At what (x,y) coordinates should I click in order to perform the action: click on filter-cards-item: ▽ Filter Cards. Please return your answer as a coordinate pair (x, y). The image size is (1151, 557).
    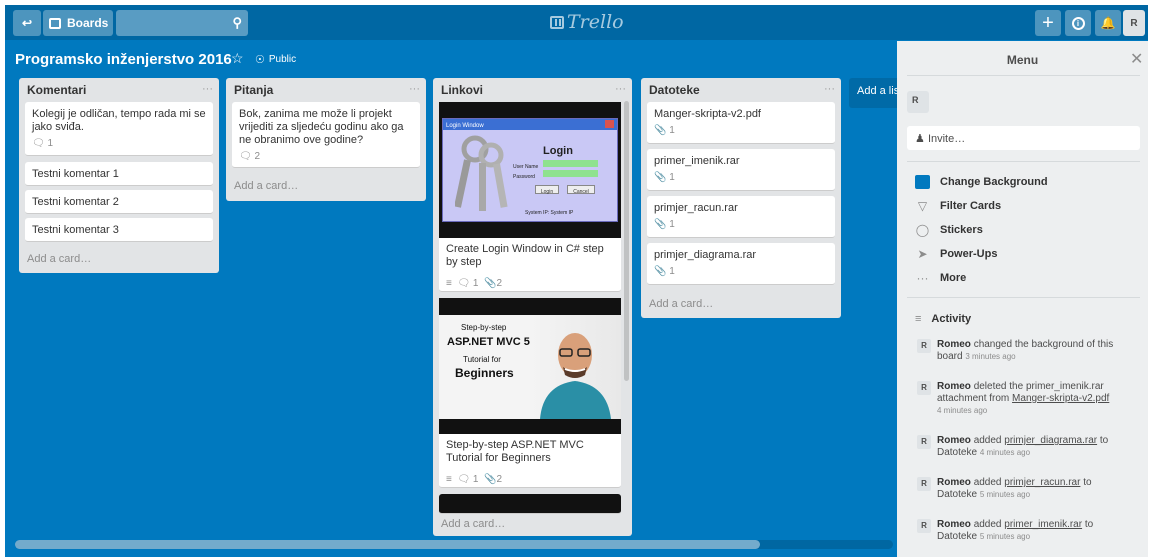
    Looking at the image, I should click on (958, 206).